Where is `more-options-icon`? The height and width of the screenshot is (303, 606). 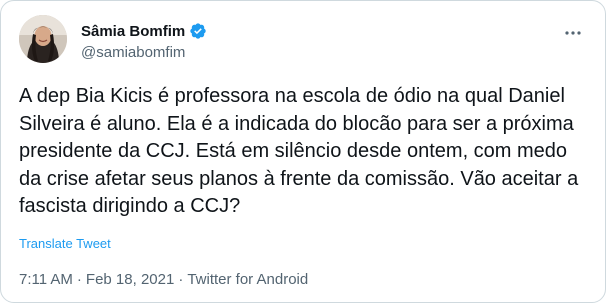
more-options-icon is located at coordinates (573, 33).